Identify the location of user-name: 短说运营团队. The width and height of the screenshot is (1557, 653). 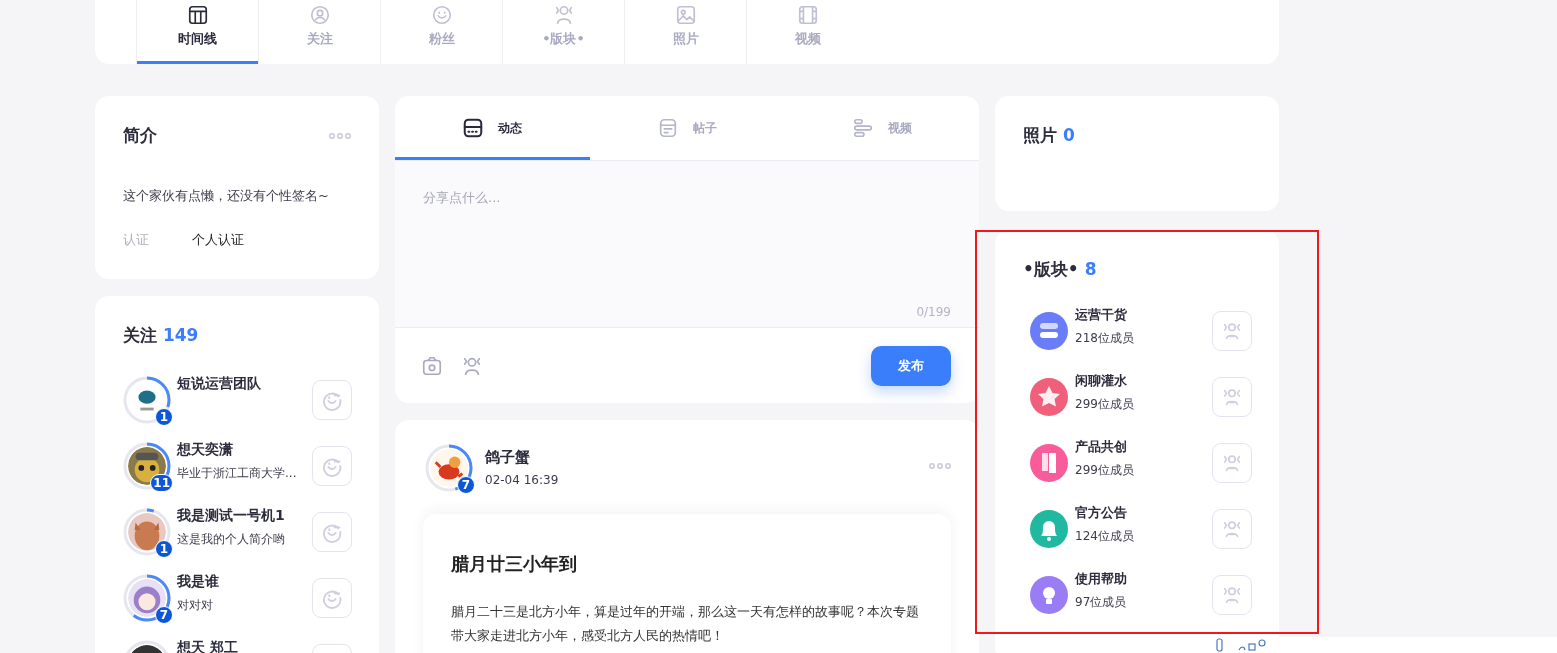
(244, 384).